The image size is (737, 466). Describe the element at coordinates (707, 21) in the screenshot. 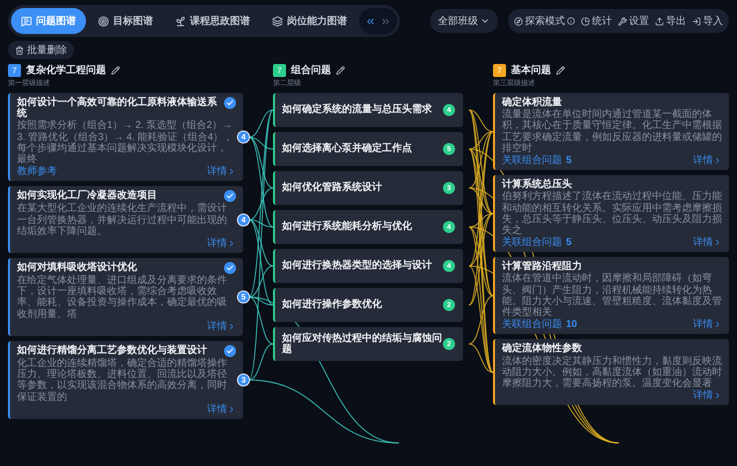

I see `toolbar-button: 导入` at that location.